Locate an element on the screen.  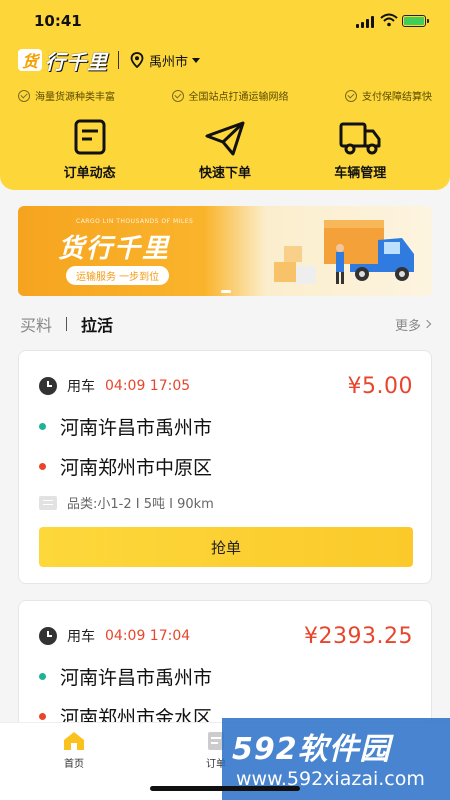
watermark-brand: 592软件园 is located at coordinates (311, 749).